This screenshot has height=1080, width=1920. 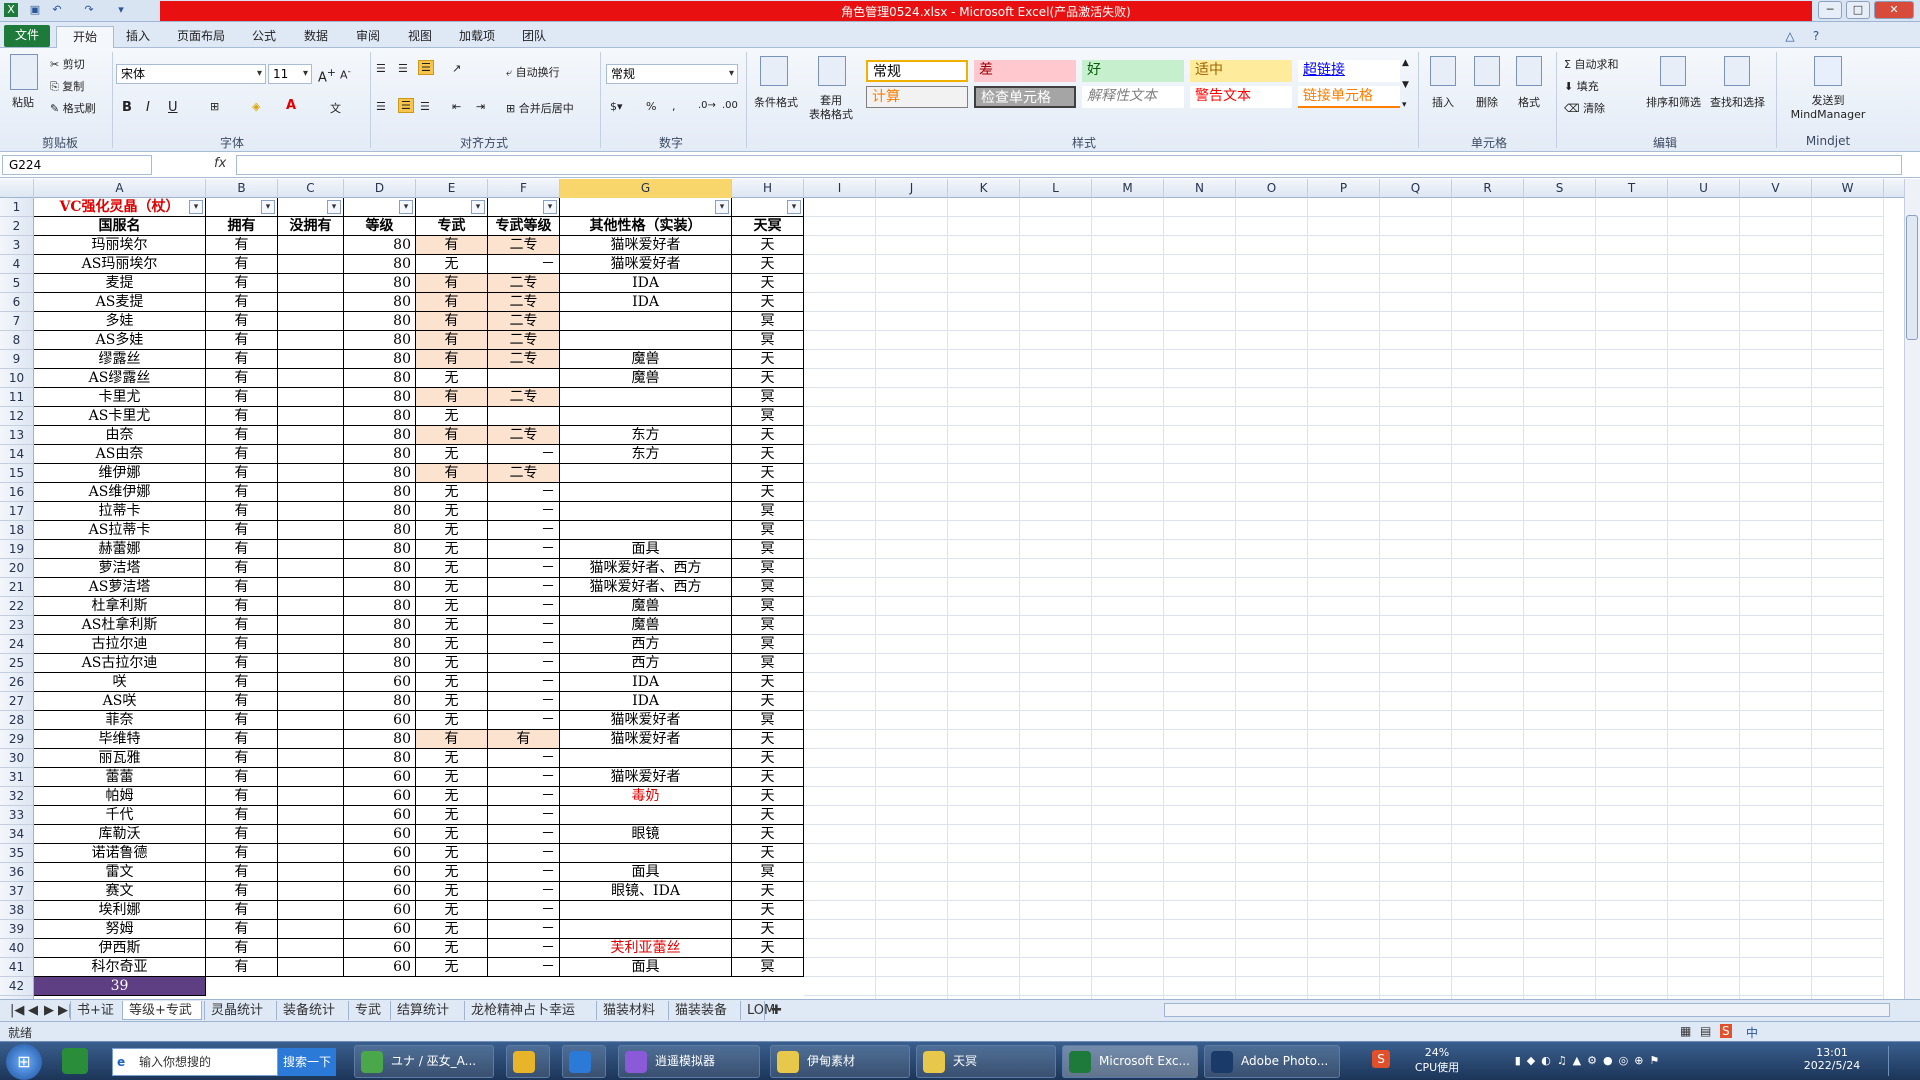 What do you see at coordinates (840, 188) in the screenshot?
I see `column-header-i: I` at bounding box center [840, 188].